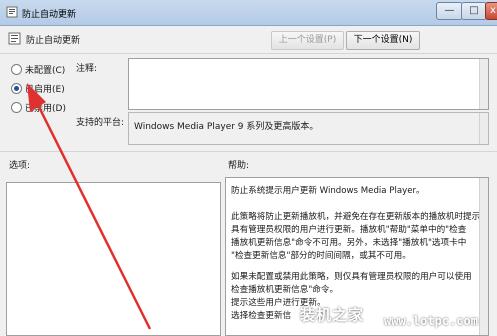  Describe the element at coordinates (431, 321) in the screenshot. I see `watermark-url: www.lotpc.com` at that location.